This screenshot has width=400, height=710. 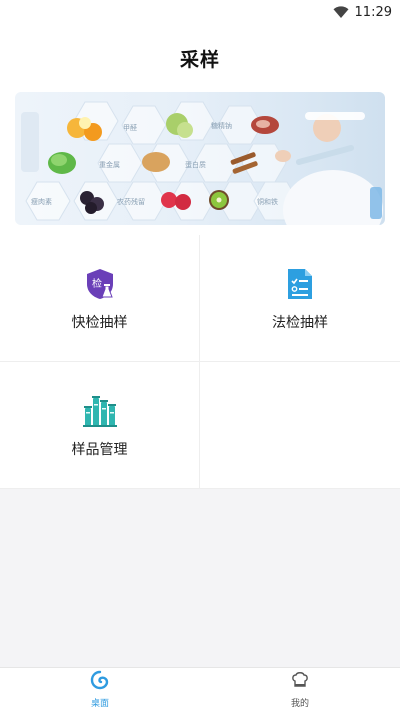 What do you see at coordinates (373, 12) in the screenshot?
I see `status-time: 11:29` at bounding box center [373, 12].